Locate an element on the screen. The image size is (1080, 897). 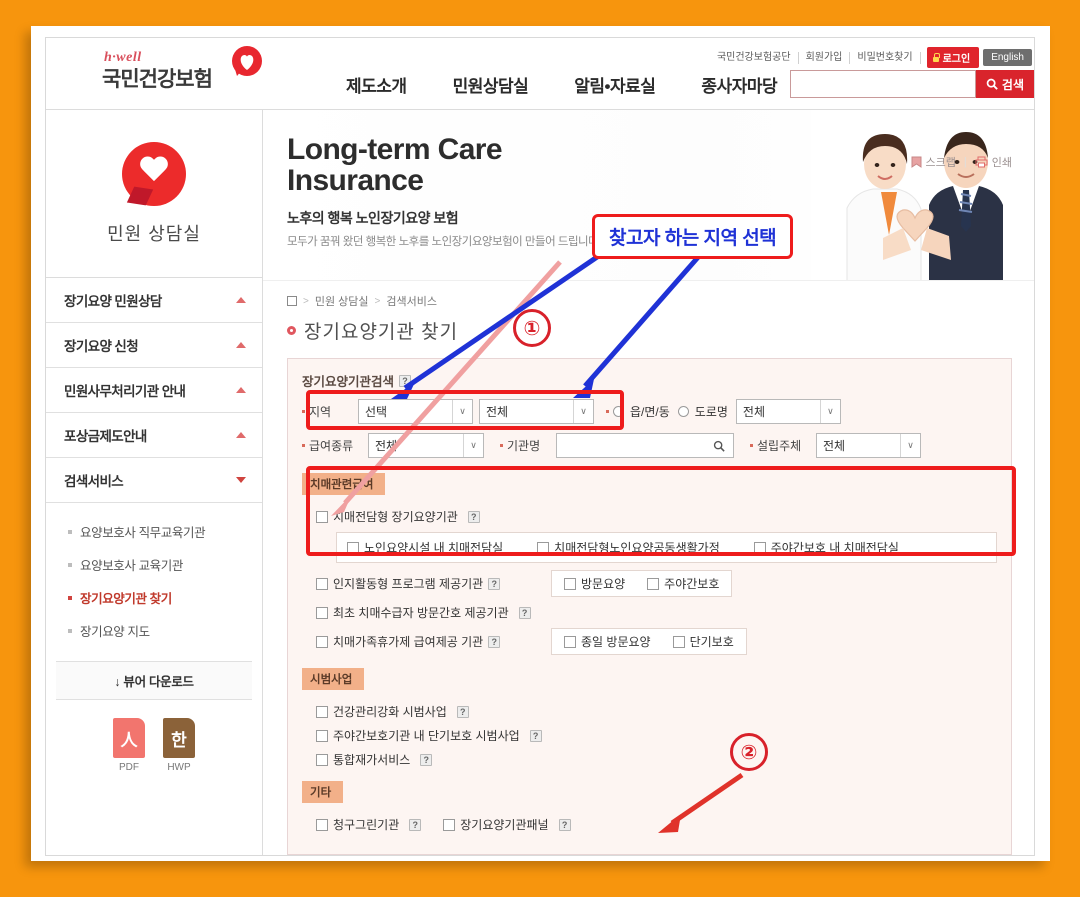
checkbox-dementia-group-home: 치매전담형노인요양공동생활가정 is located at coordinates (628, 547).